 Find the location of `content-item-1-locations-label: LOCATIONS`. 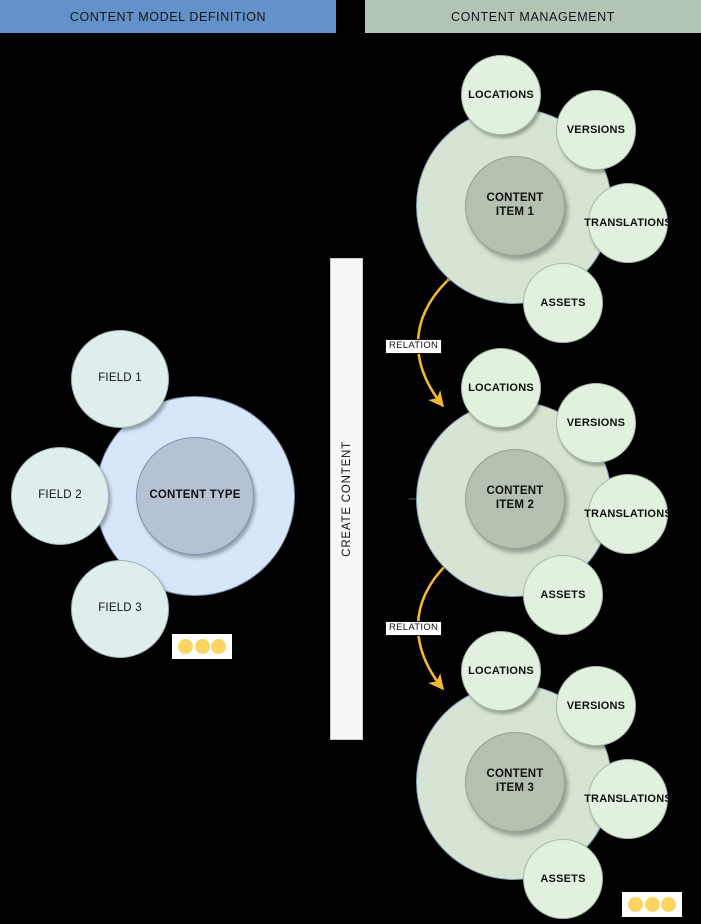

content-item-1-locations-label: LOCATIONS is located at coordinates (501, 94).